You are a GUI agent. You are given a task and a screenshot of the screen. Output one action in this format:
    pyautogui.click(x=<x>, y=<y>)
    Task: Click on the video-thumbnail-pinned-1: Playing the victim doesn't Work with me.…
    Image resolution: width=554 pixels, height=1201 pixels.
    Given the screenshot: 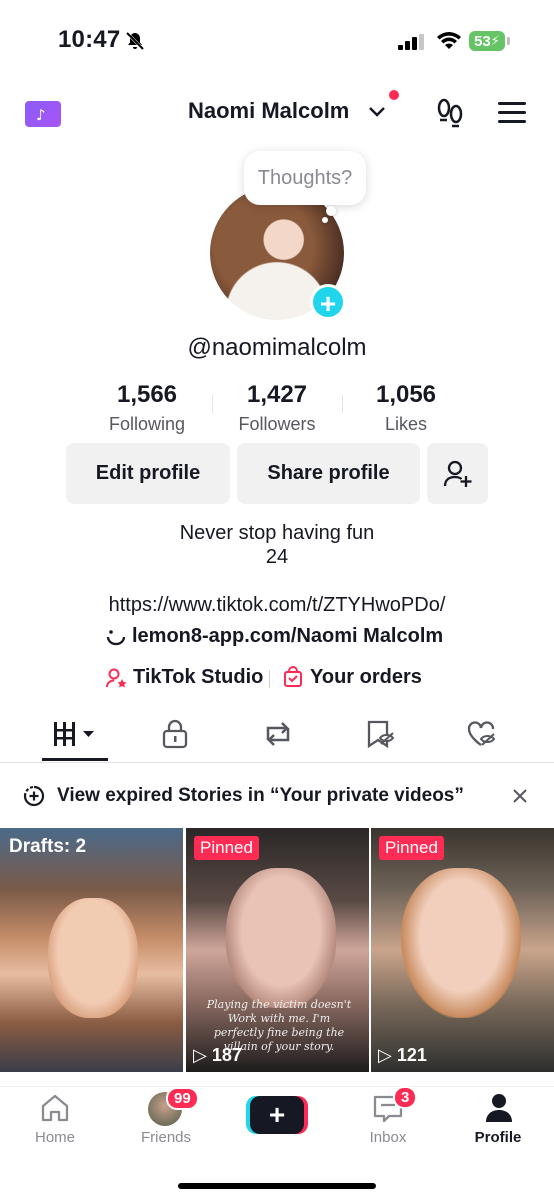 What is the action you would take?
    pyautogui.click(x=277, y=950)
    